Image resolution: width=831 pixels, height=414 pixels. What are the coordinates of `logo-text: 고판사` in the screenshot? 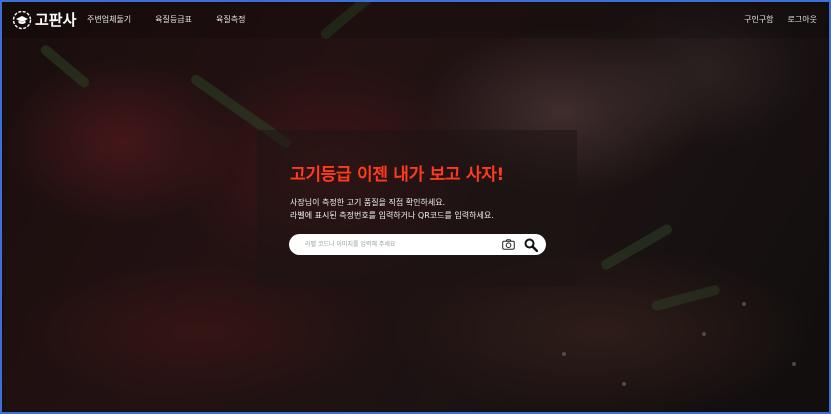 It's located at (56, 20).